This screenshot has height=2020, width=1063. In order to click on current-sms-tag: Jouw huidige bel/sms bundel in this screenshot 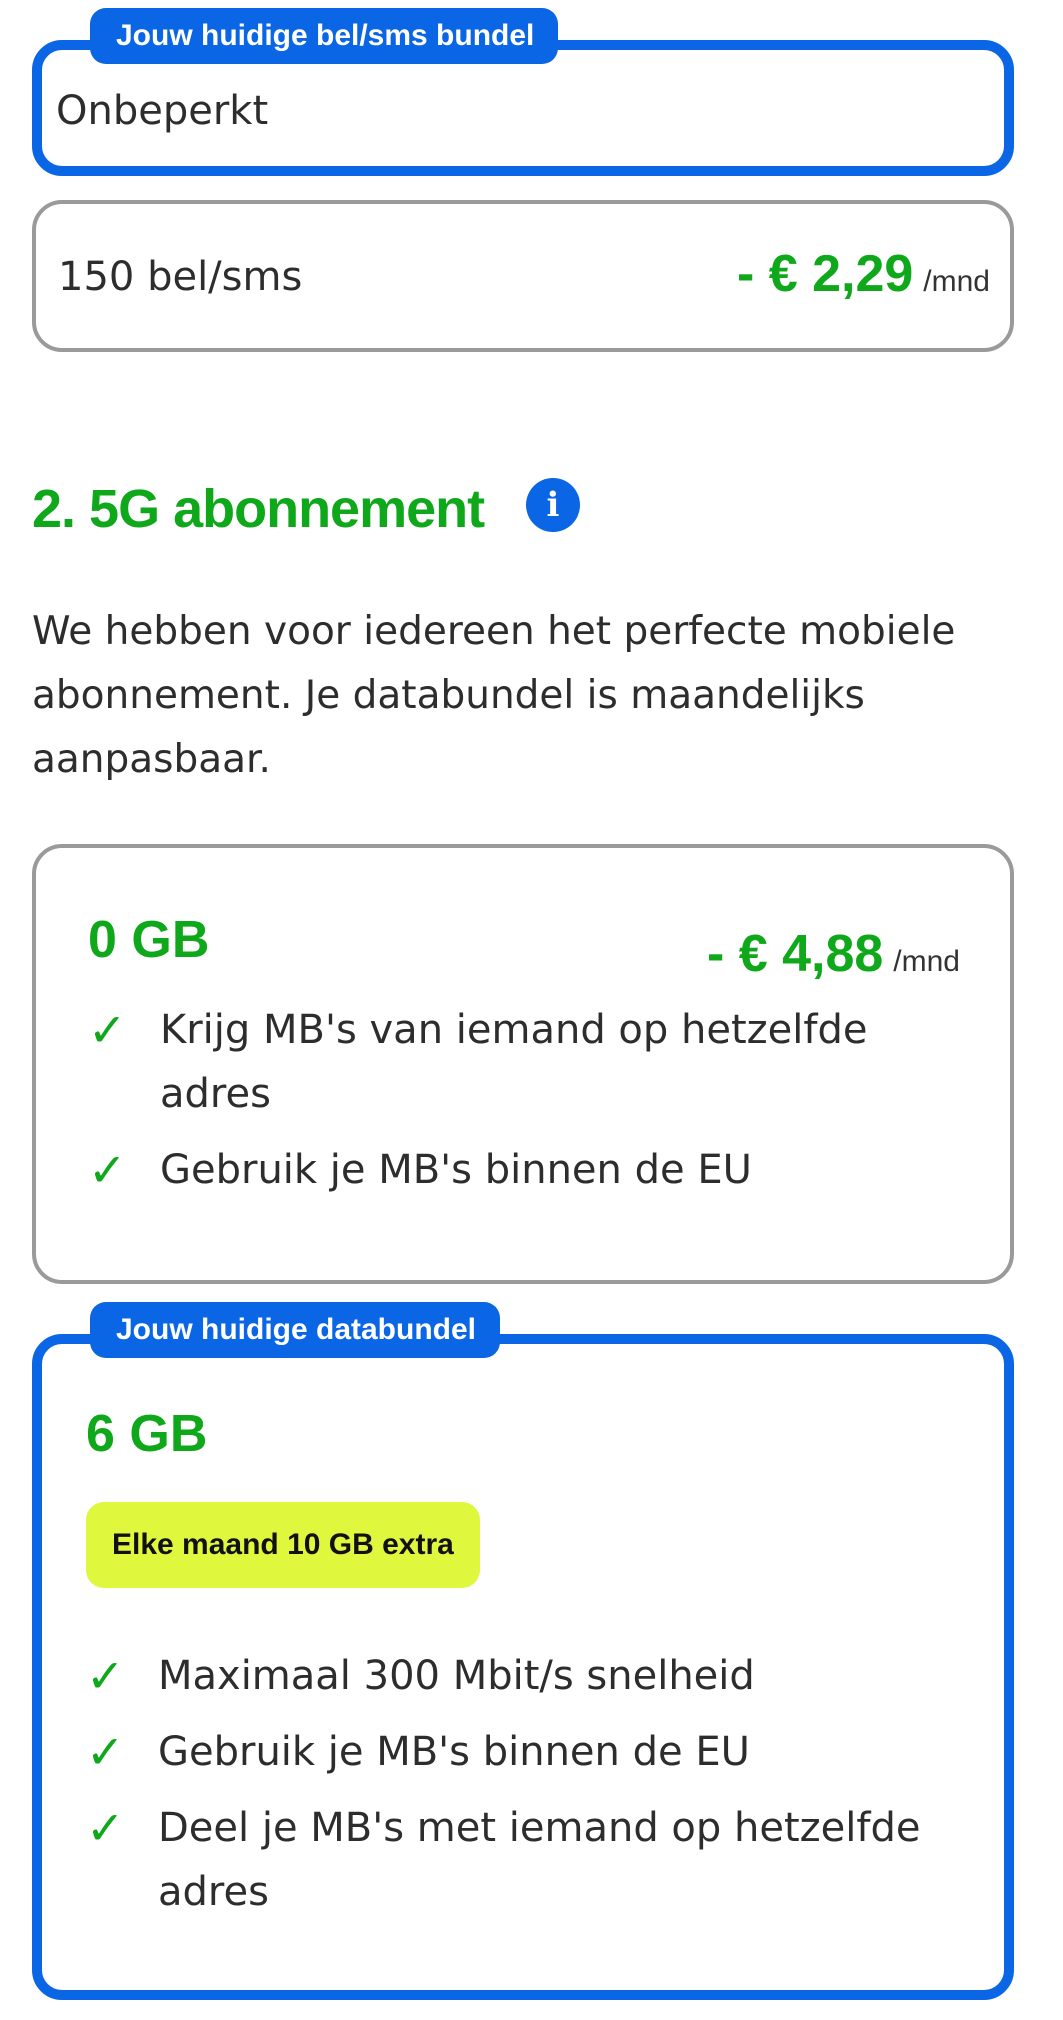, I will do `click(324, 36)`.